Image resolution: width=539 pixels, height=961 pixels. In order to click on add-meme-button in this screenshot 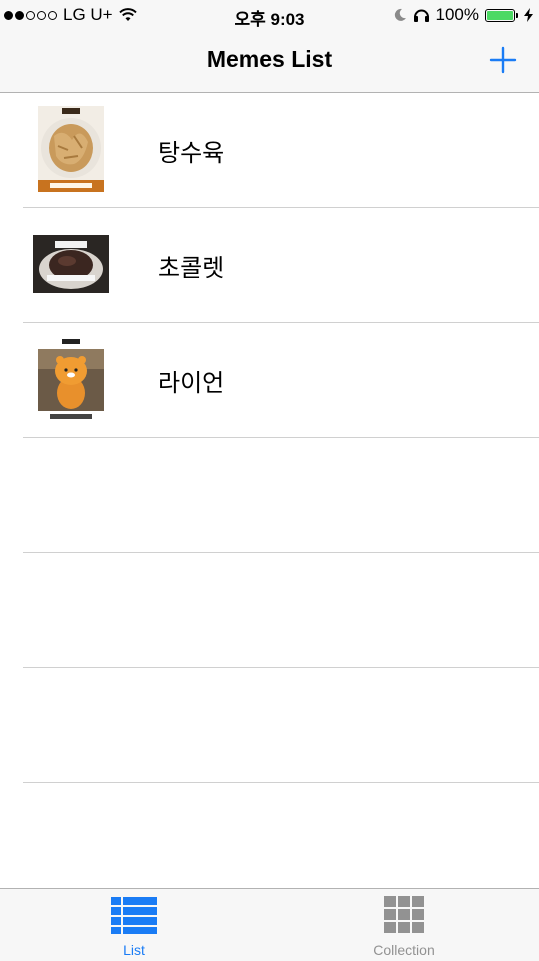, I will do `click(503, 60)`.